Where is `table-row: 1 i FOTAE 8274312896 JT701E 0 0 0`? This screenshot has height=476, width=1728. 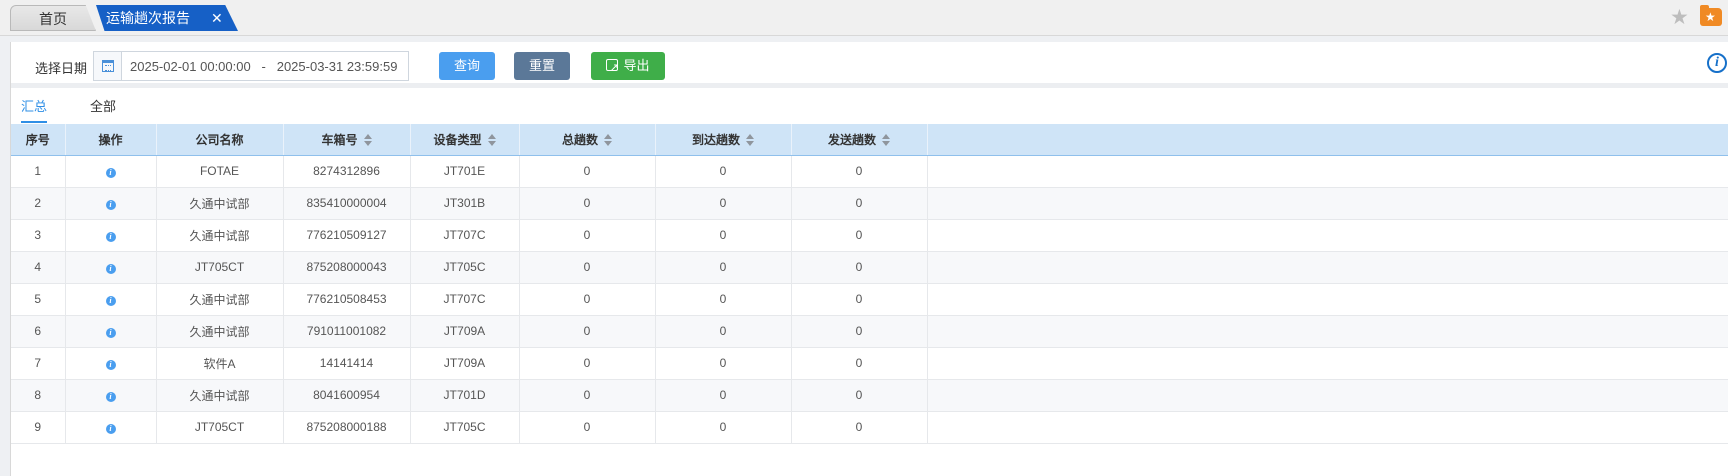 table-row: 1 i FOTAE 8274312896 JT701E 0 0 0 is located at coordinates (869, 171).